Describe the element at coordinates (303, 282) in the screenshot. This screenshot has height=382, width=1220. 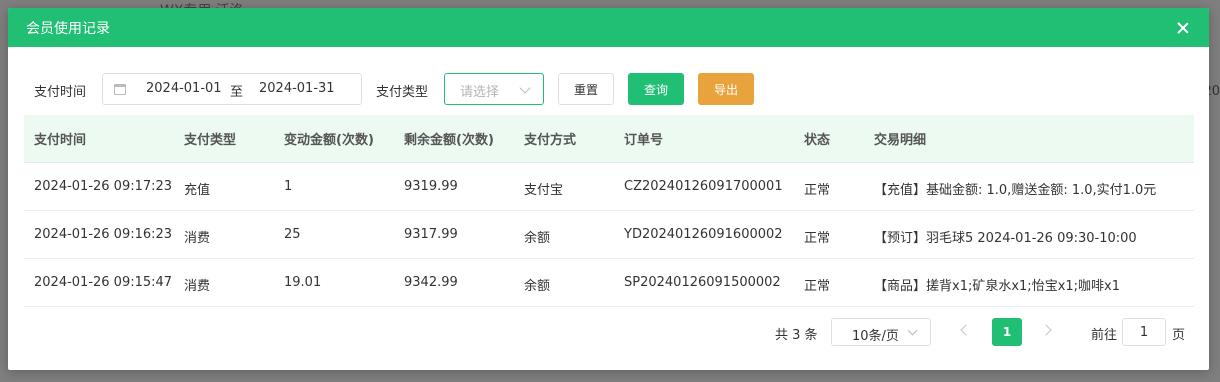
I see `cell-change-amount: 19.01` at that location.